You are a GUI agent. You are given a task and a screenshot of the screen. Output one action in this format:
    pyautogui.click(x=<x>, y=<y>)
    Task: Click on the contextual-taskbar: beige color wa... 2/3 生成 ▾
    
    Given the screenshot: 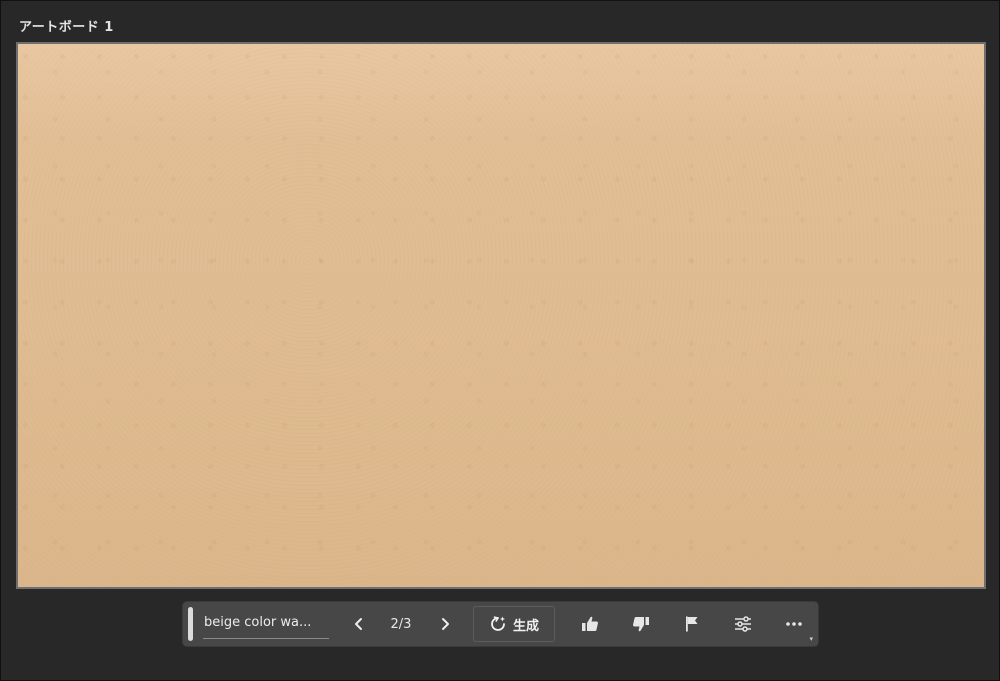 What is the action you would take?
    pyautogui.click(x=500, y=624)
    